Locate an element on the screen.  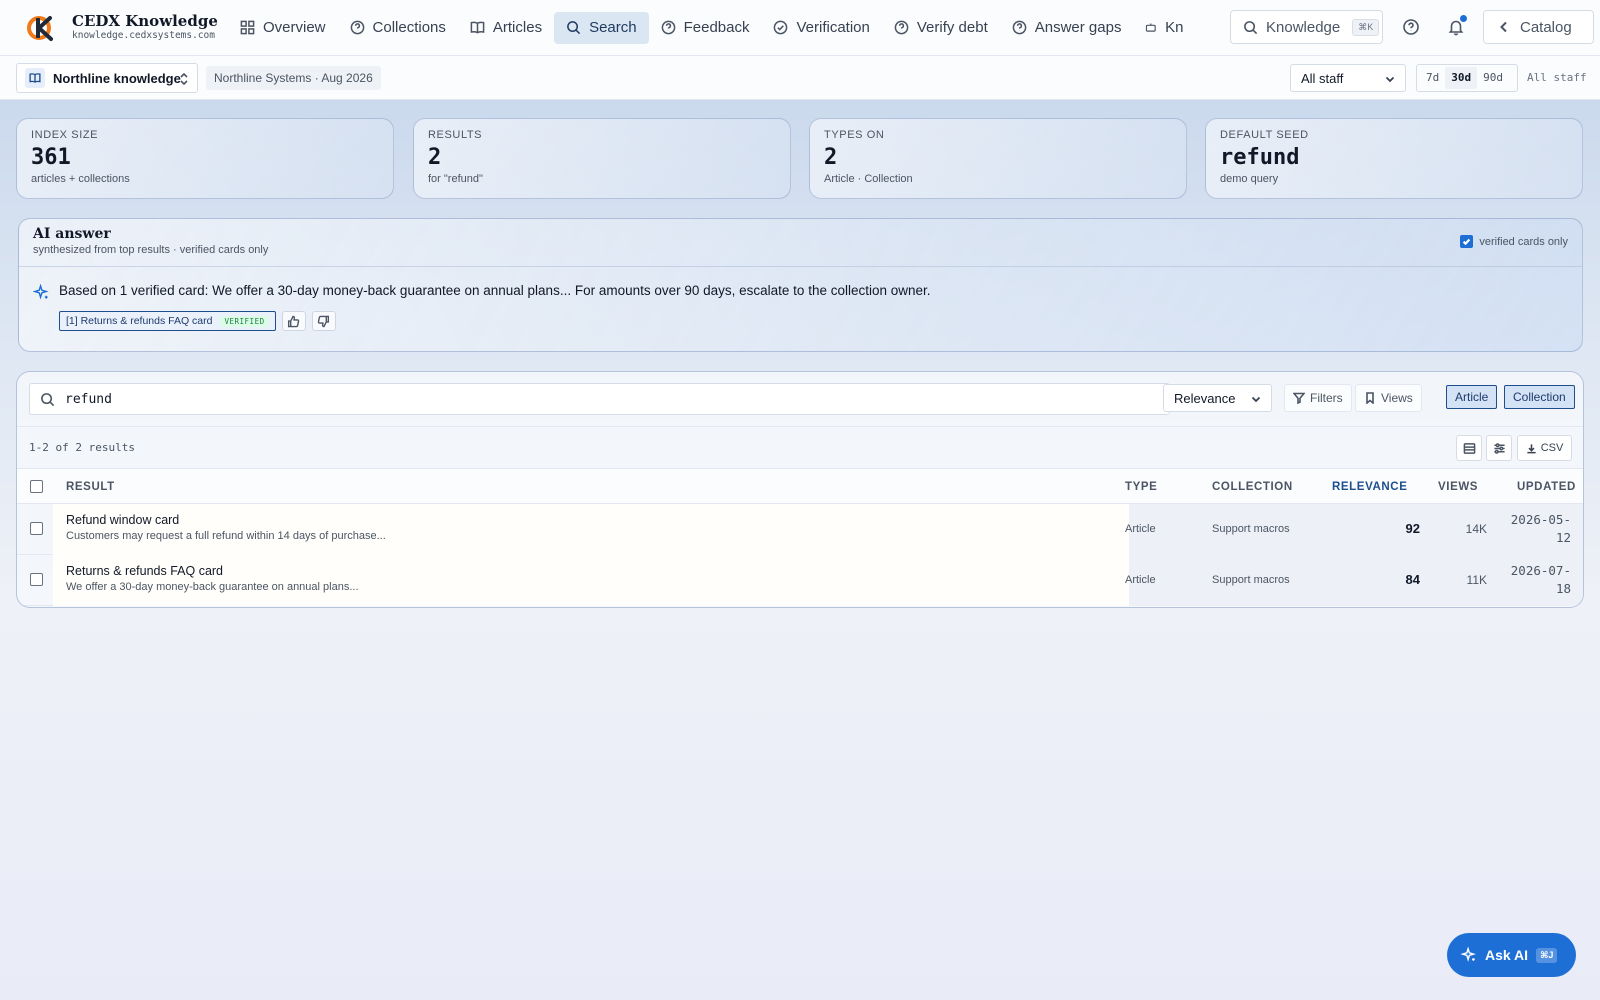
verified-only-toggle: verified cards only is located at coordinates (1514, 241).